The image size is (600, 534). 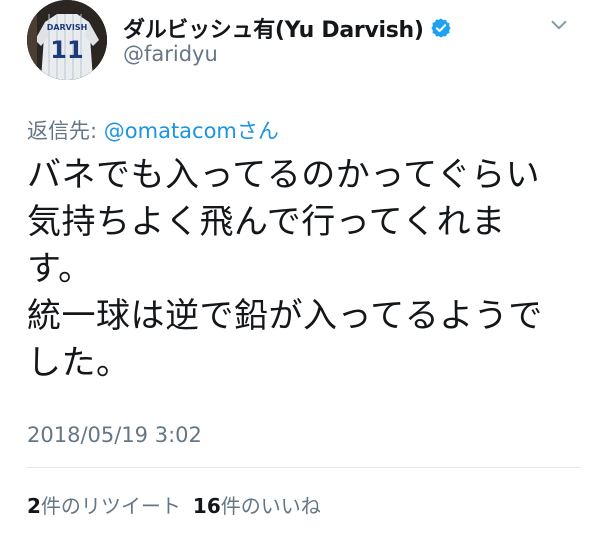 What do you see at coordinates (285, 316) in the screenshot?
I see `tweet-text-line: 統一球は逆で鉛が入ってるようで` at bounding box center [285, 316].